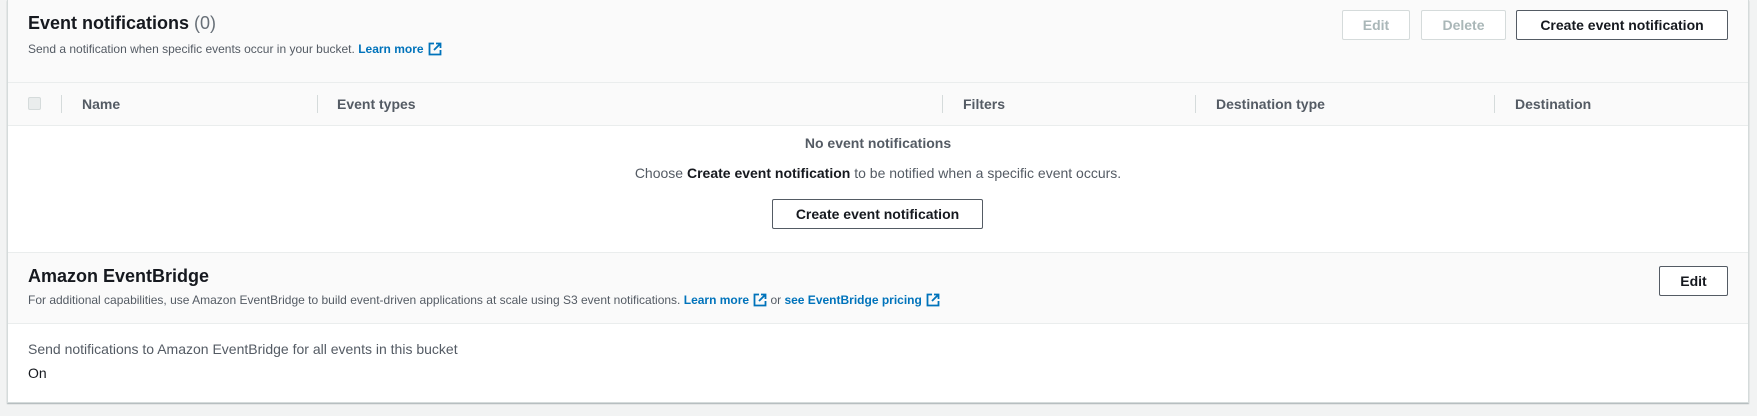 This screenshot has width=1757, height=416. Describe the element at coordinates (984, 104) in the screenshot. I see `column-filters: Filters` at that location.